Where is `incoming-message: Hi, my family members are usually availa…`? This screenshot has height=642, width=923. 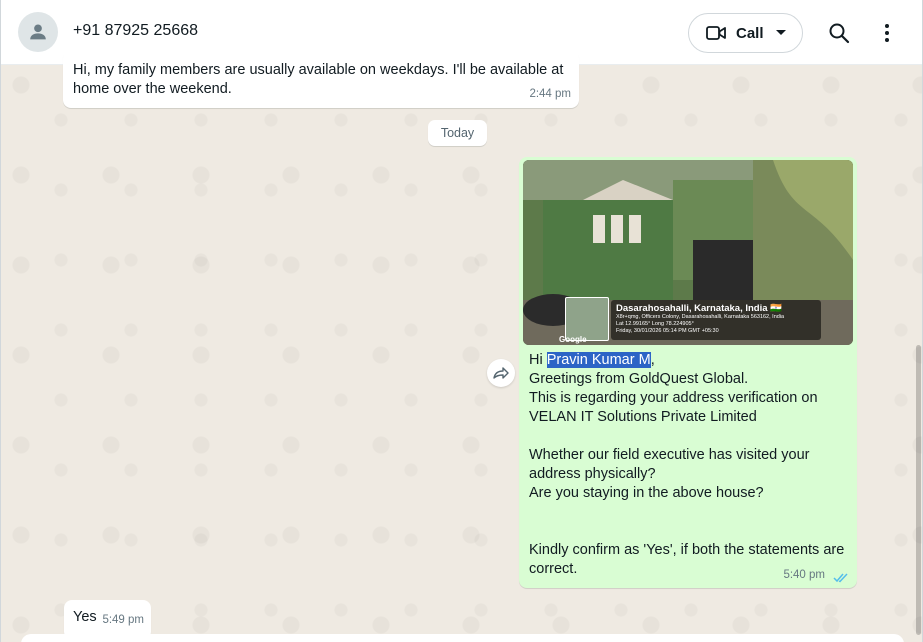
incoming-message: Hi, my family members are usually availa… is located at coordinates (321, 79).